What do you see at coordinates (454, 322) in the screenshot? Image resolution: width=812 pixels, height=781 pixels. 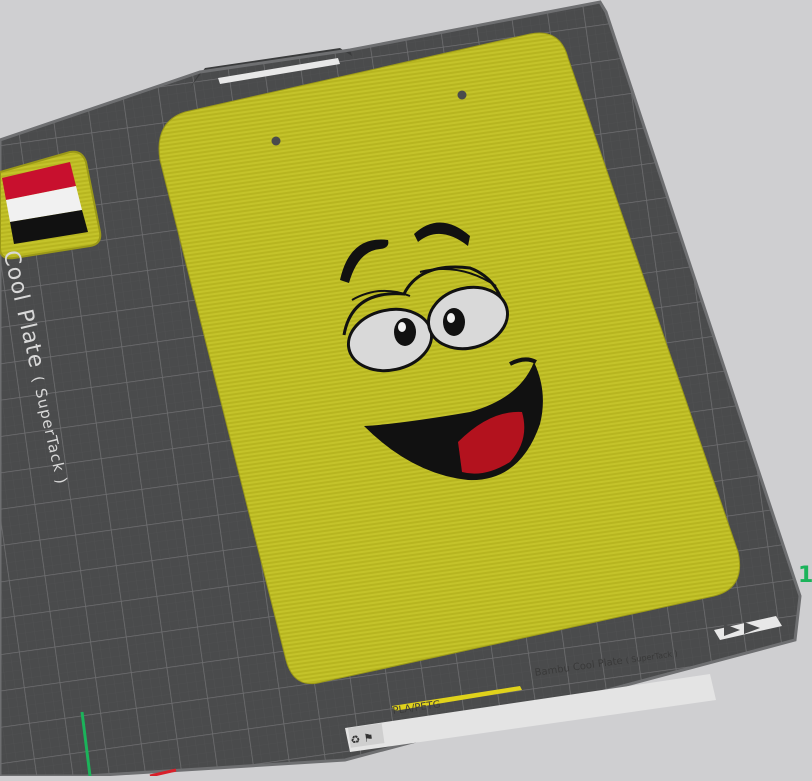 I see `right-pupil` at bounding box center [454, 322].